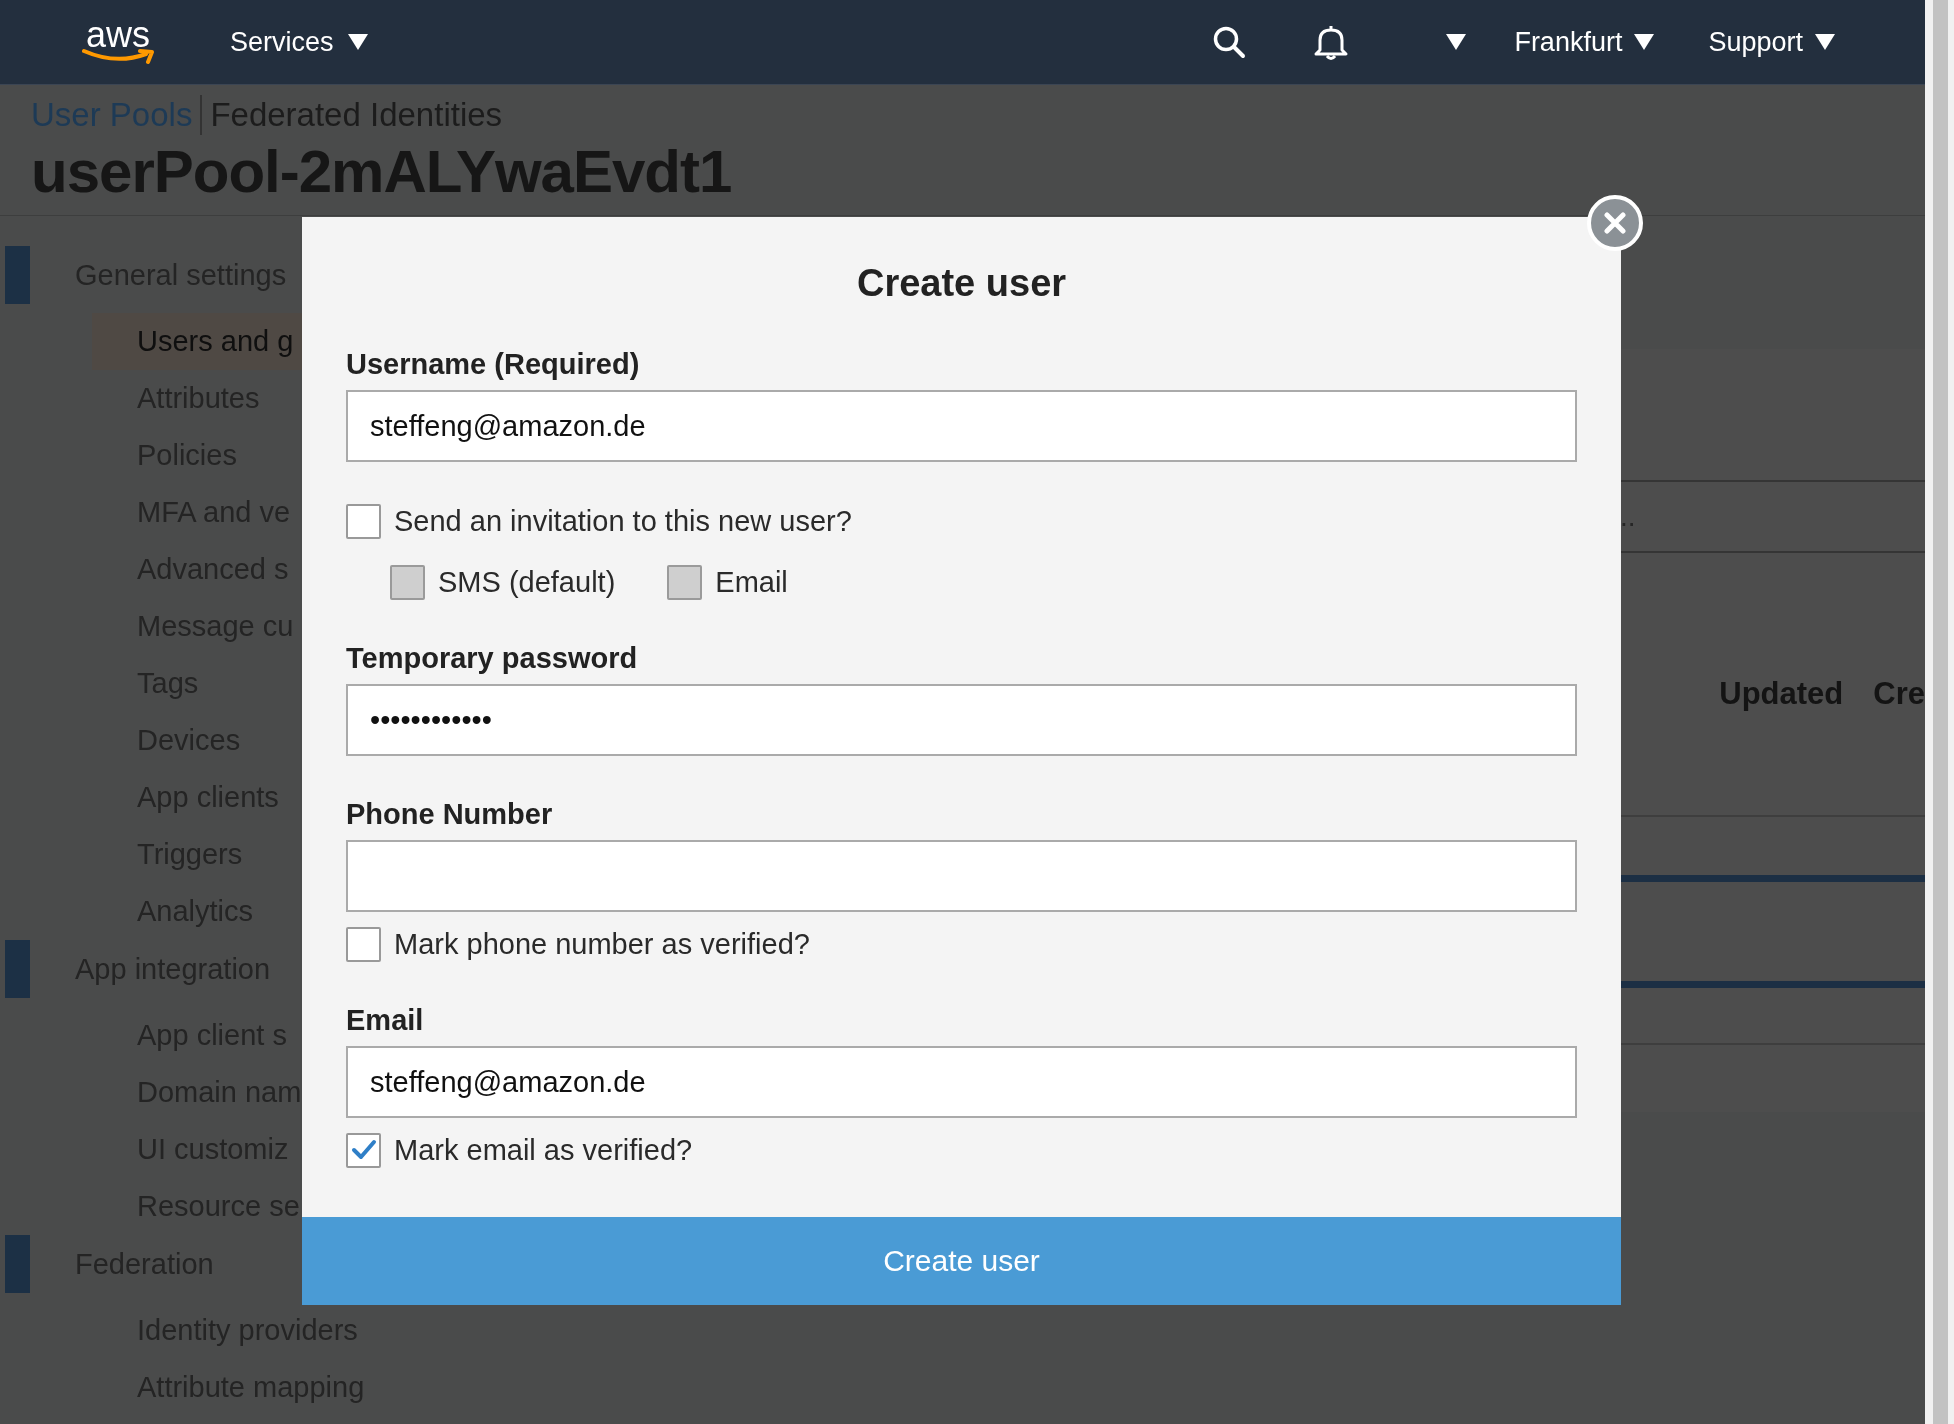  I want to click on close-button, so click(1615, 223).